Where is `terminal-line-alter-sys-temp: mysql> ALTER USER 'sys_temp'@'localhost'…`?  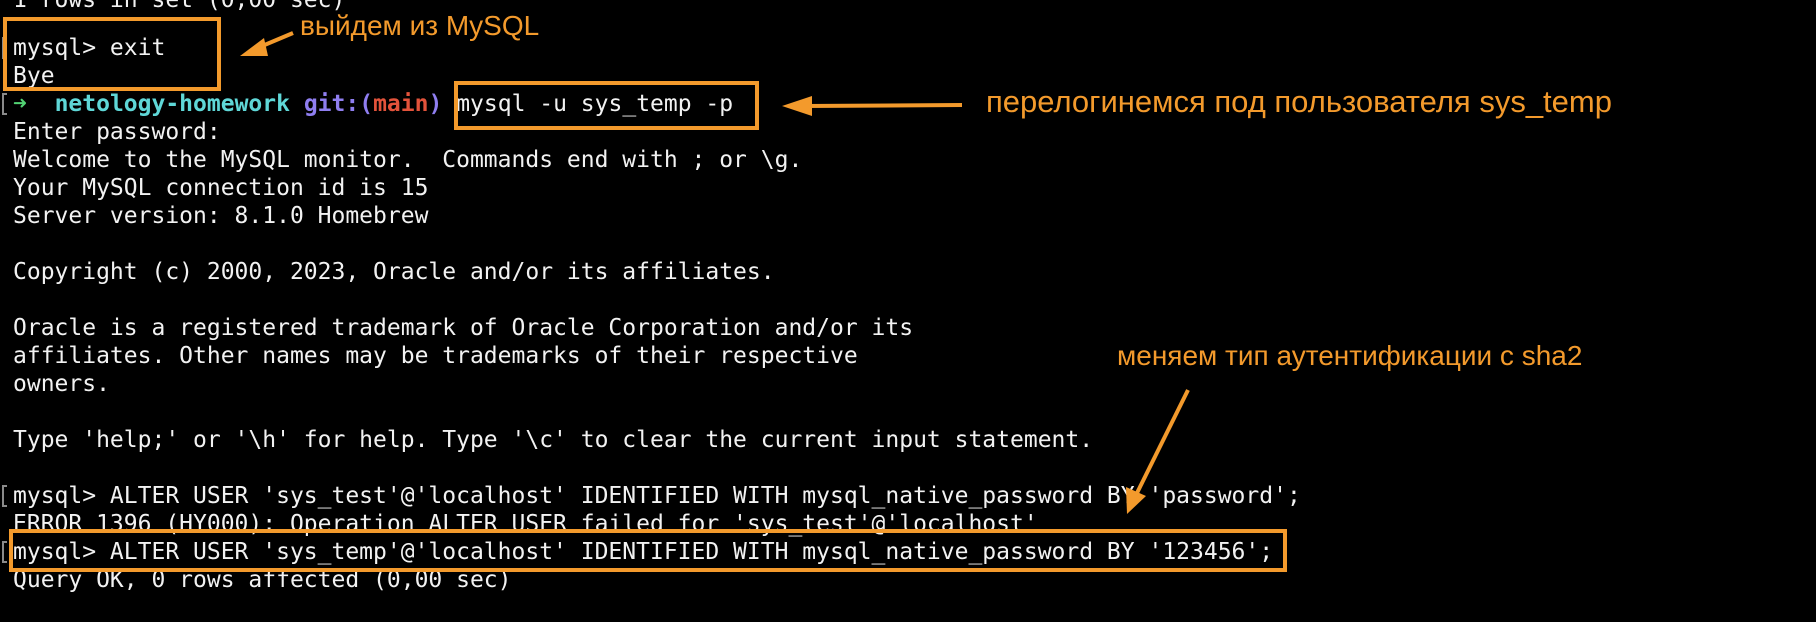
terminal-line-alter-sys-temp: mysql> ALTER USER 'sys_temp'@'localhost'… is located at coordinates (643, 552).